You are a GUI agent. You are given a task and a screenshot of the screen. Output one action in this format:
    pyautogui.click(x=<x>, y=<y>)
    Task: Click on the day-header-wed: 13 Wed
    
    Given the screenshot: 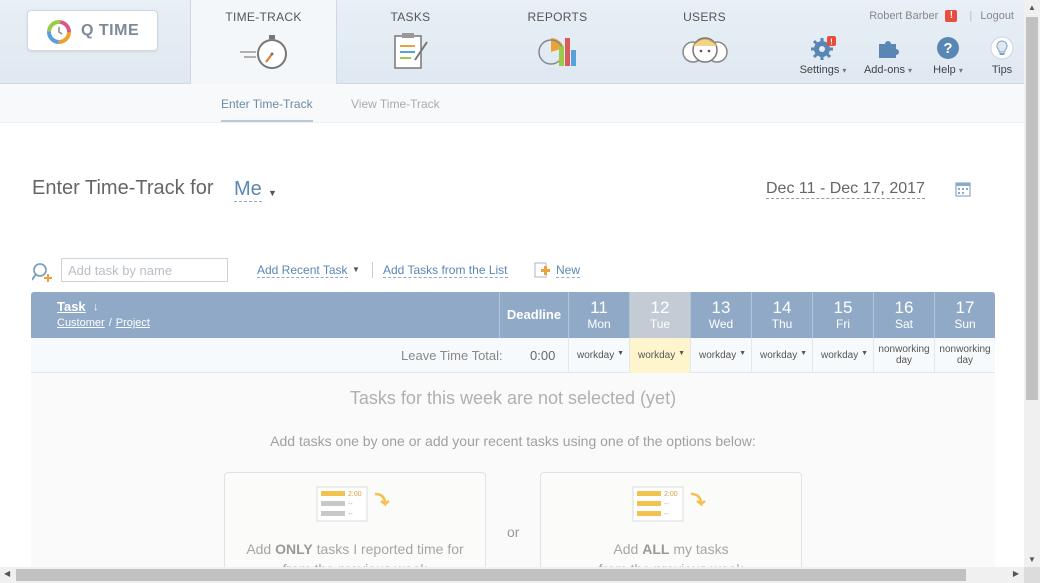 What is the action you would take?
    pyautogui.click(x=720, y=315)
    